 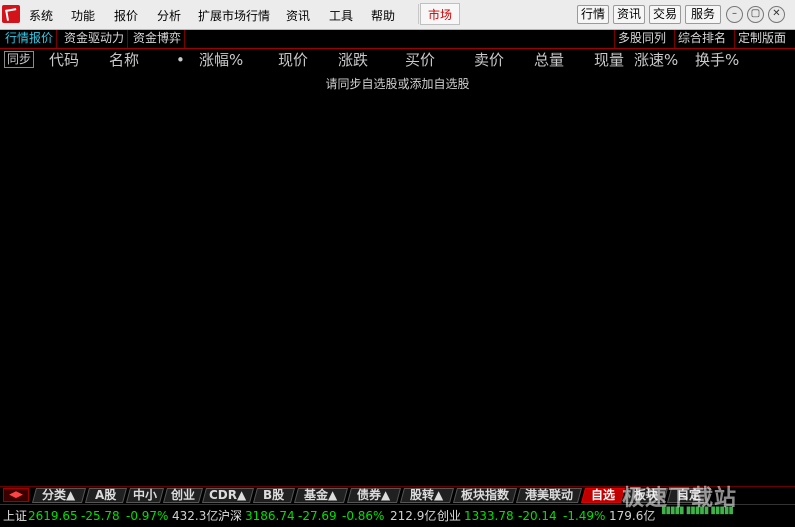 I want to click on btab-b-share: B股, so click(x=274, y=495).